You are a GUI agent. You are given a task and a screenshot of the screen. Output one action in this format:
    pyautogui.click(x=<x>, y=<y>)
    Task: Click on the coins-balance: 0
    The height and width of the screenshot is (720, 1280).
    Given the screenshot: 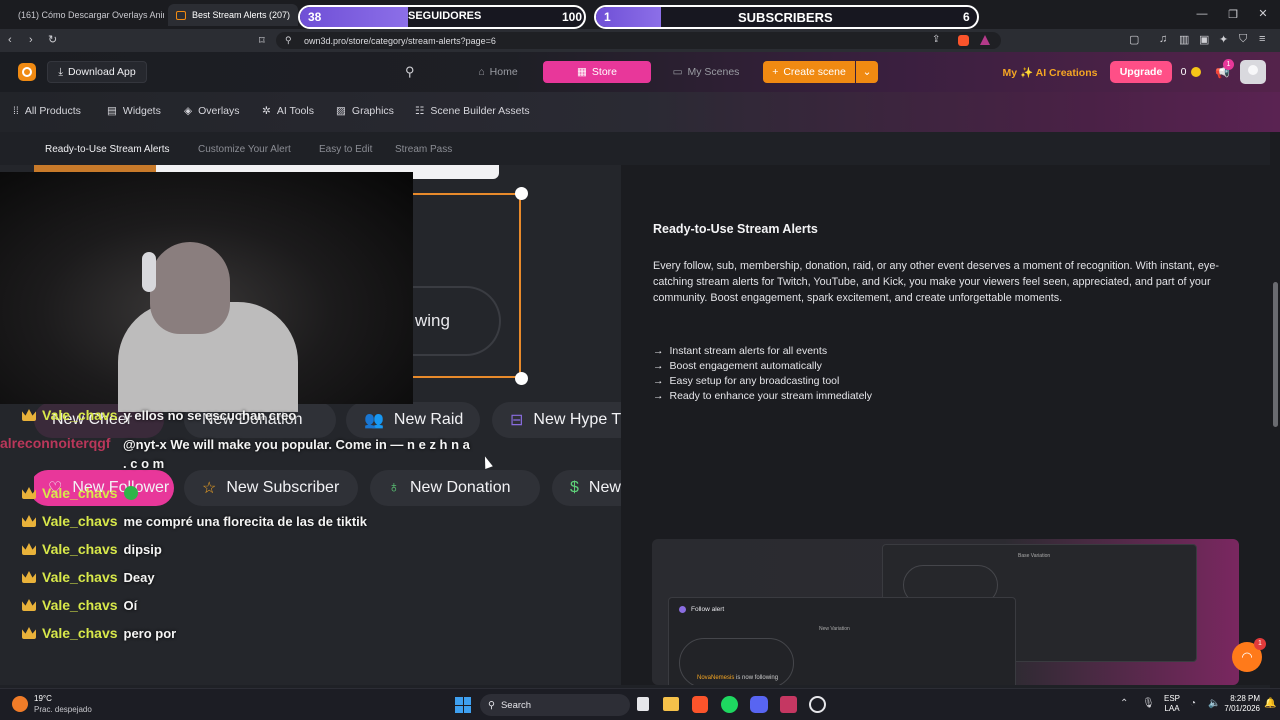 What is the action you would take?
    pyautogui.click(x=1191, y=72)
    